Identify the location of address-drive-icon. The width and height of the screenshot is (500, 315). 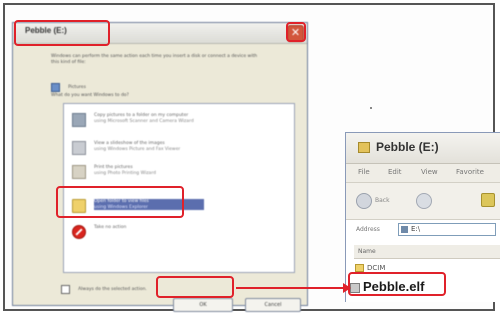
(404, 229).